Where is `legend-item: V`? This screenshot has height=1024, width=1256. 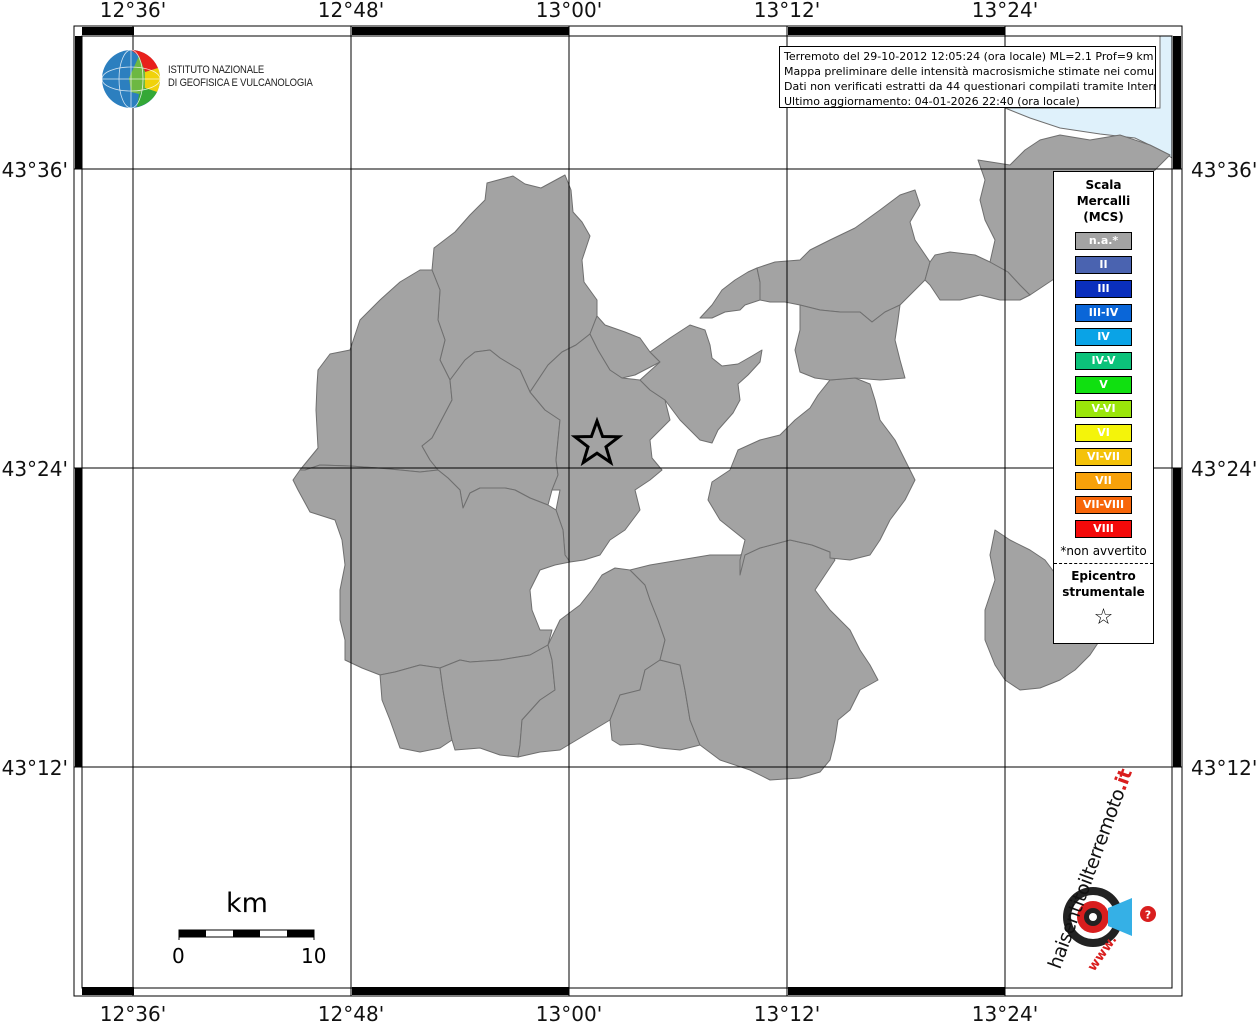 legend-item: V is located at coordinates (1103, 385).